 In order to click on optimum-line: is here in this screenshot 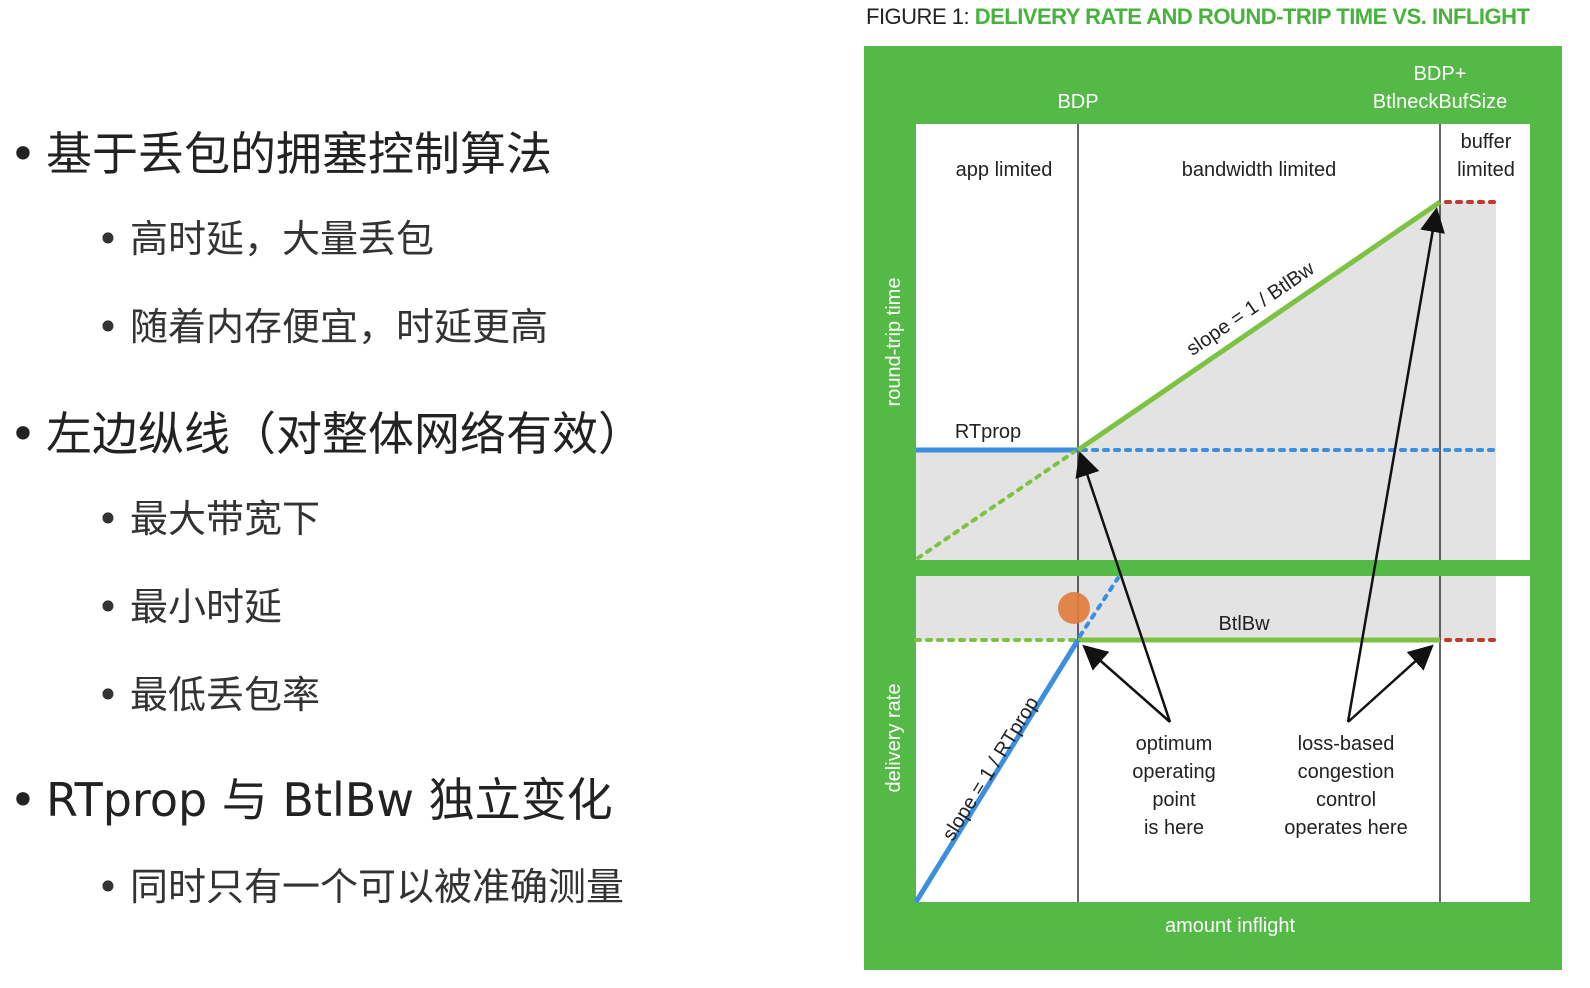, I will do `click(1174, 828)`.